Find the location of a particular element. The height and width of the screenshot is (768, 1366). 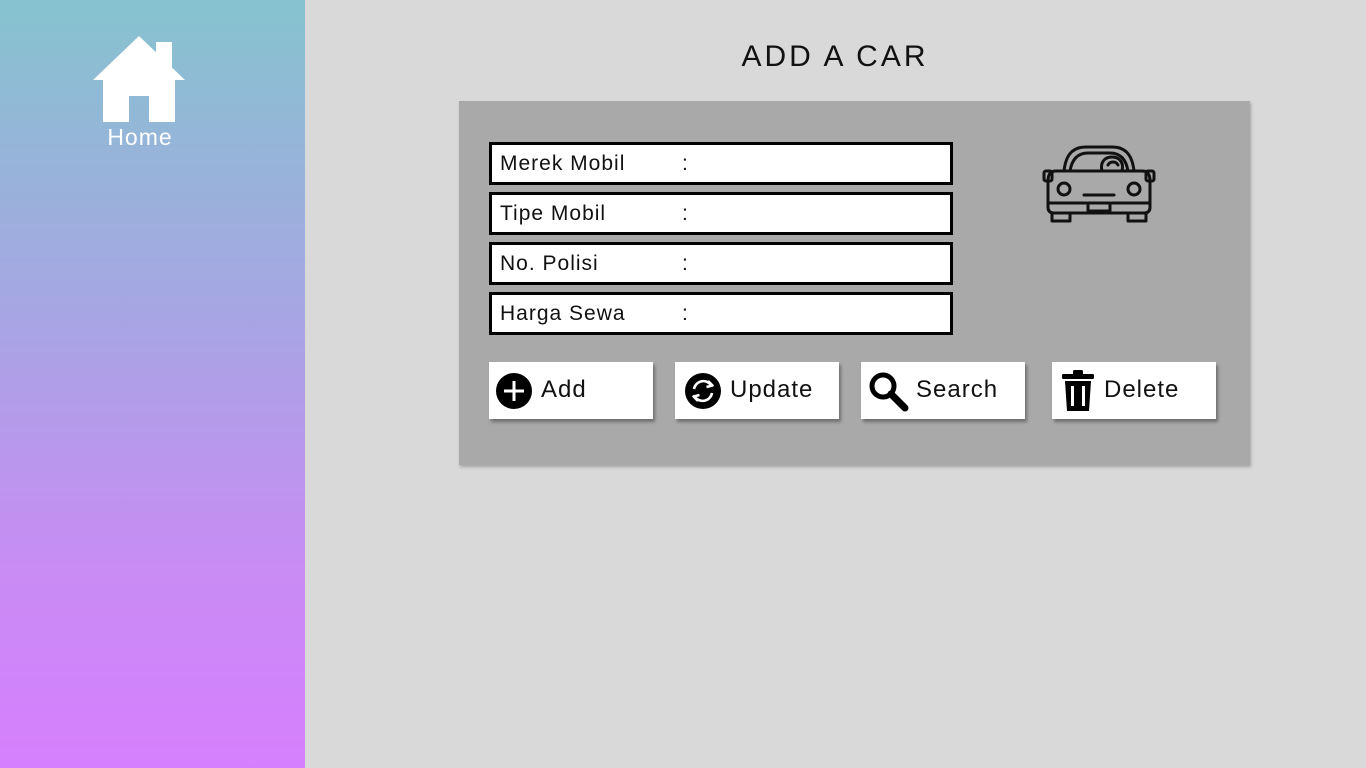

home-label: Home is located at coordinates (140, 137).